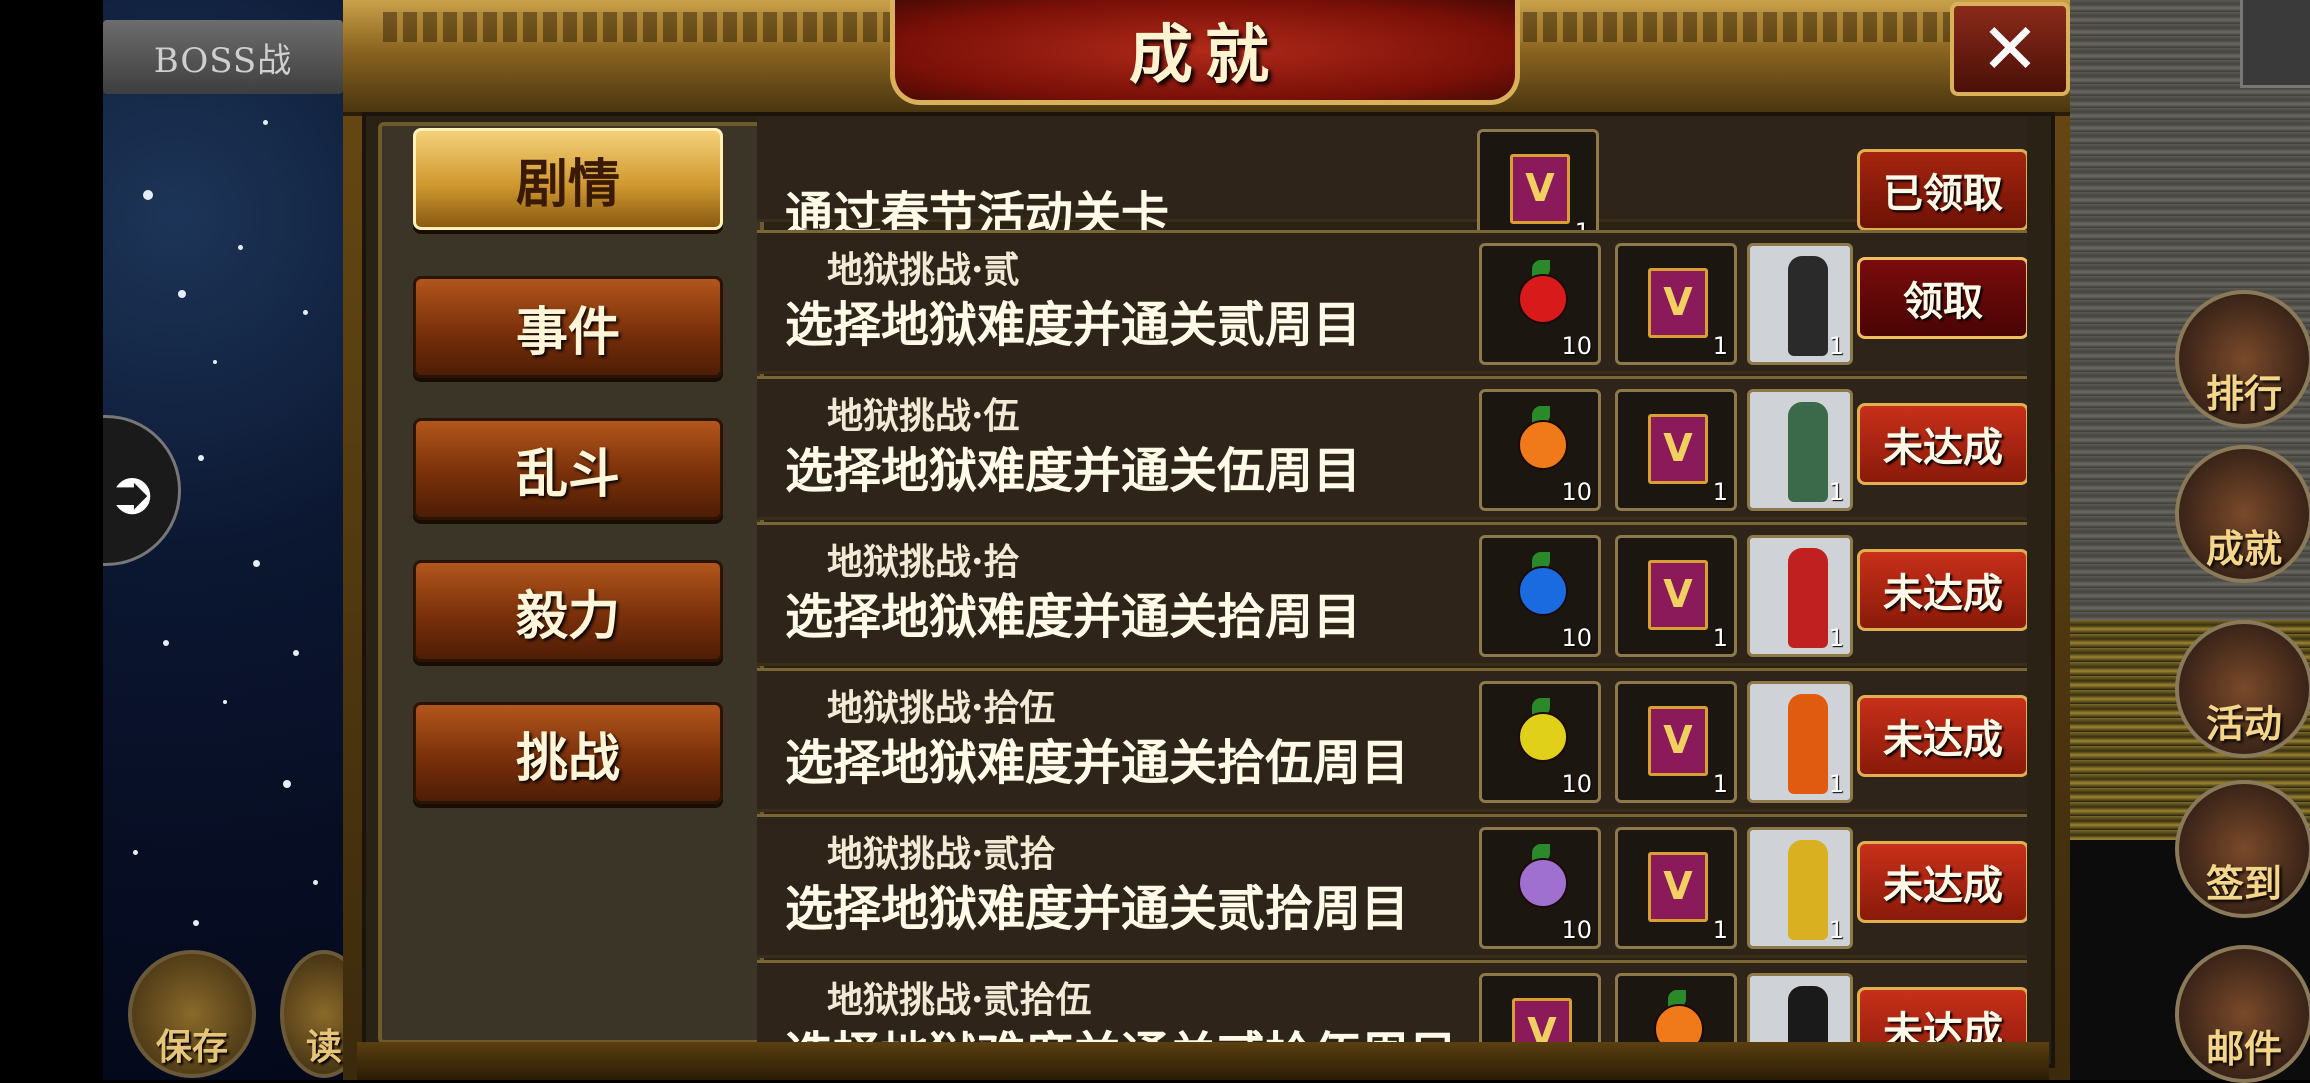 Image resolution: width=2310 pixels, height=1083 pixels. I want to click on claim-button: 领取, so click(1942, 298).